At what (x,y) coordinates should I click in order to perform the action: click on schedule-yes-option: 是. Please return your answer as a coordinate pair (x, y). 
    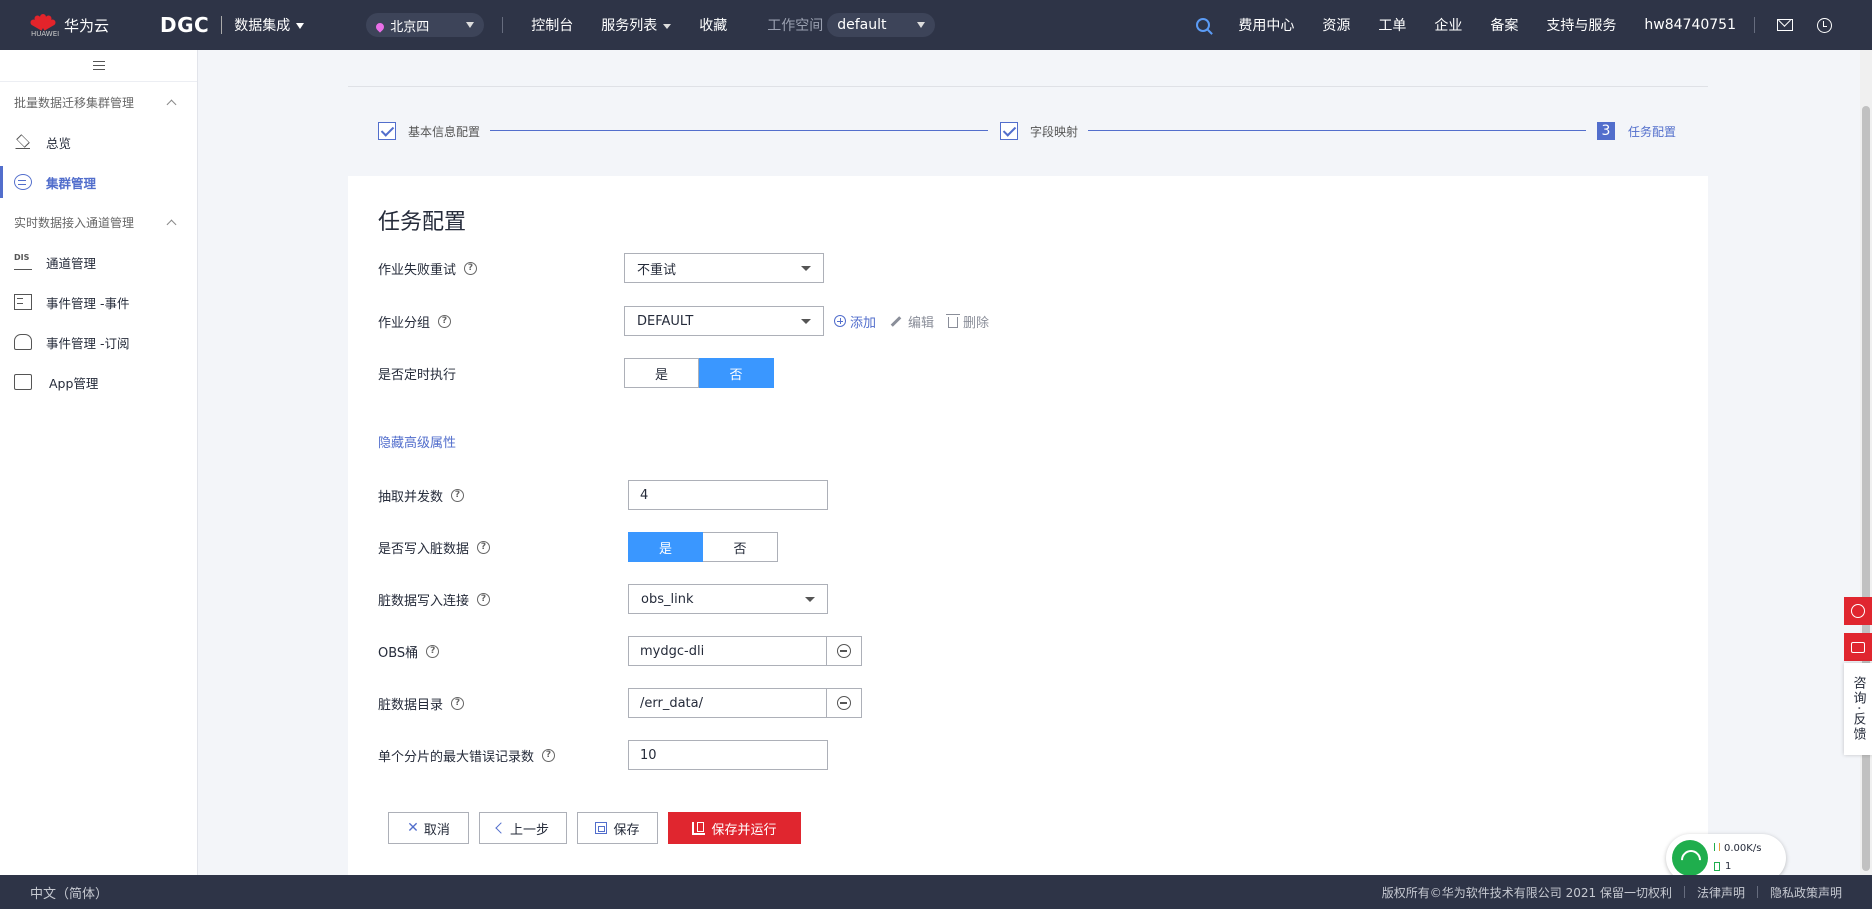
    Looking at the image, I should click on (661, 373).